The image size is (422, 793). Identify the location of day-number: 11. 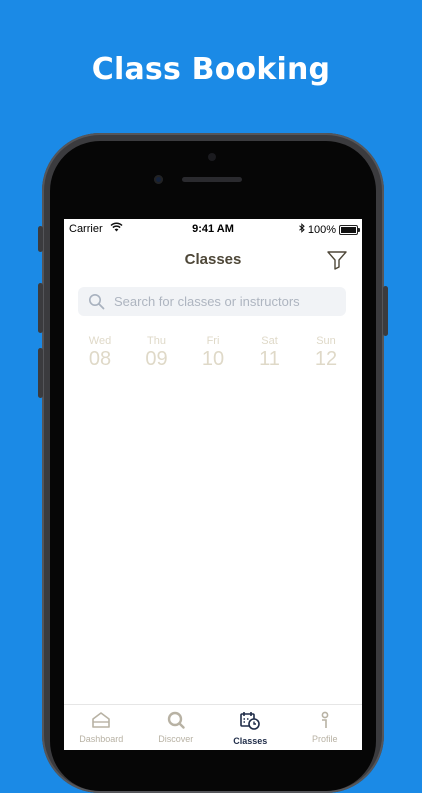
(269, 359).